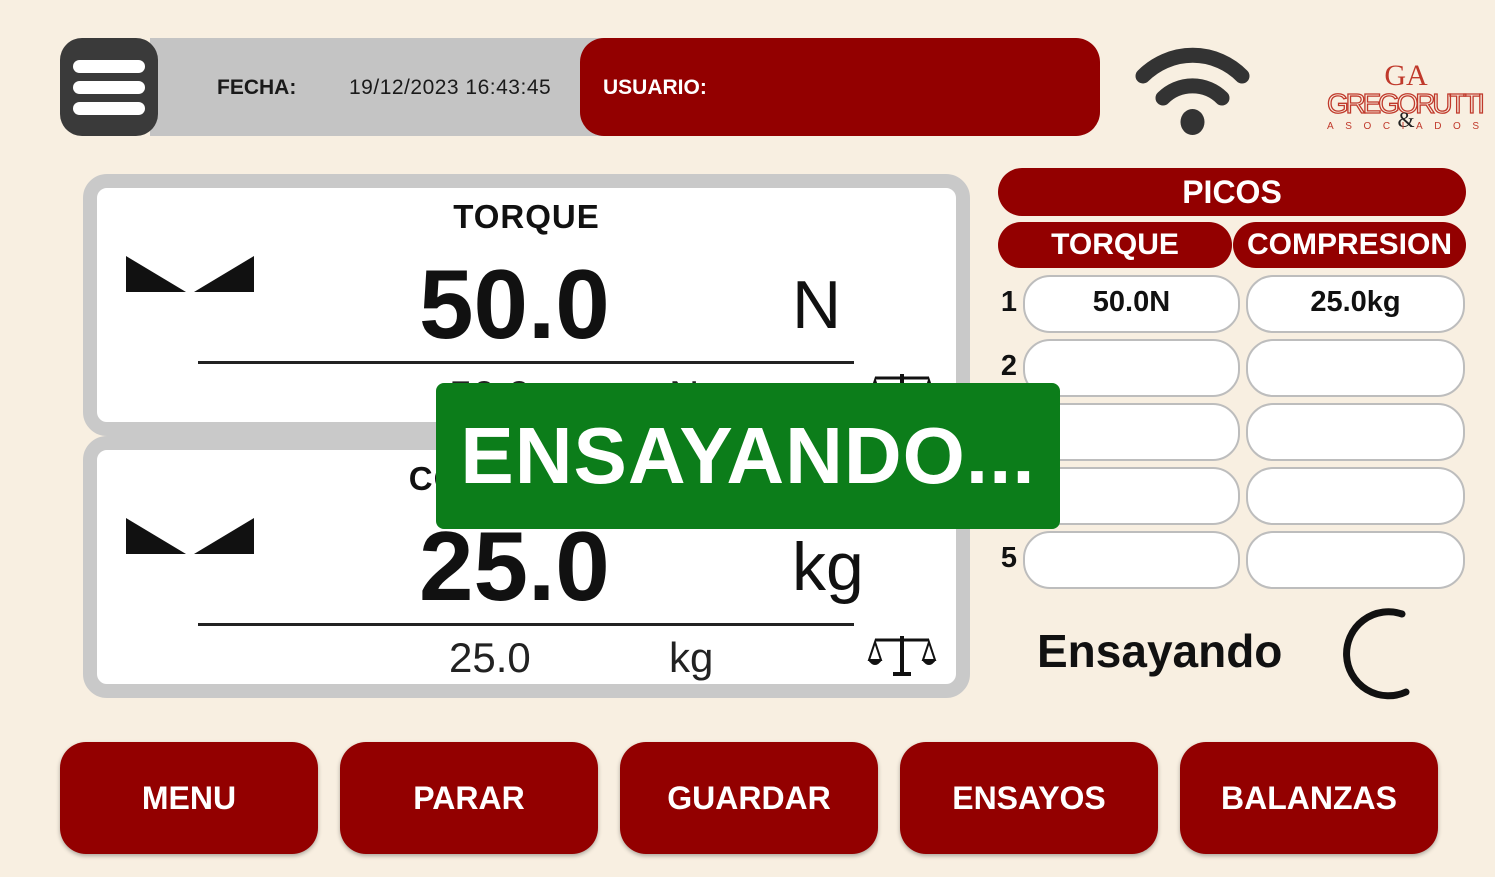 This screenshot has height=877, width=1495. I want to click on hamburger-menu-icon, so click(109, 66).